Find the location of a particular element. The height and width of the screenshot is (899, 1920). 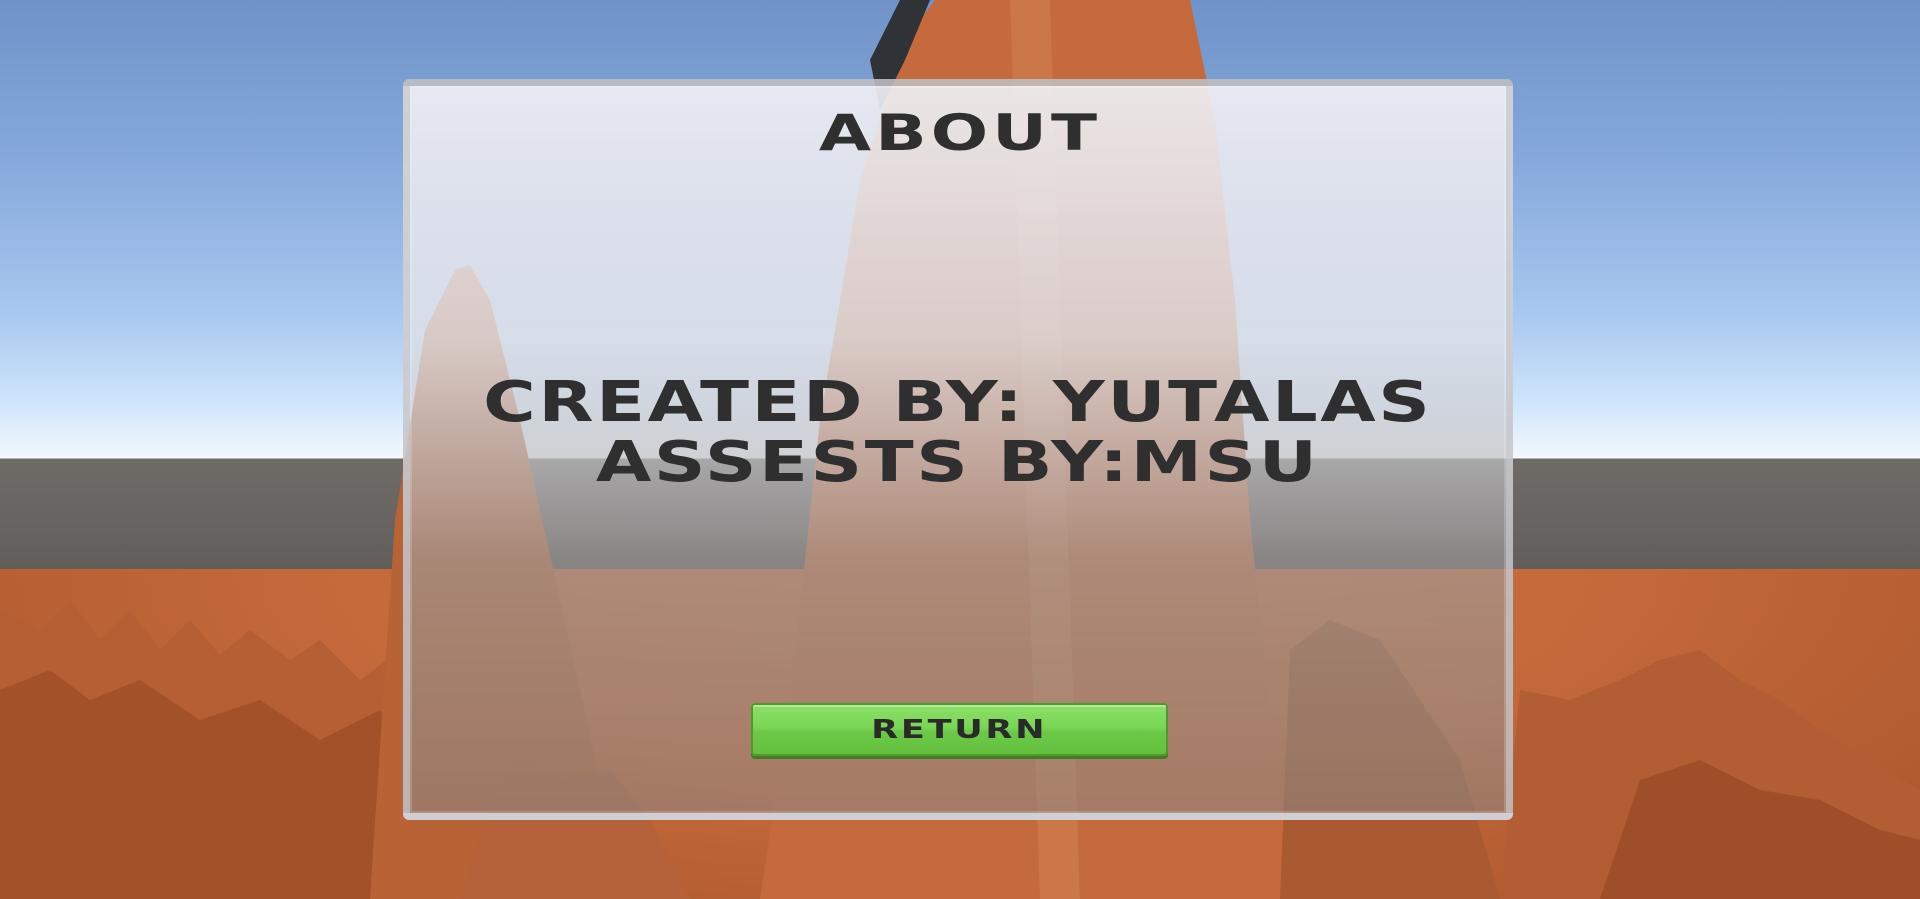

credits-created-by: CREATED BY: YUTALAS is located at coordinates (958, 403).